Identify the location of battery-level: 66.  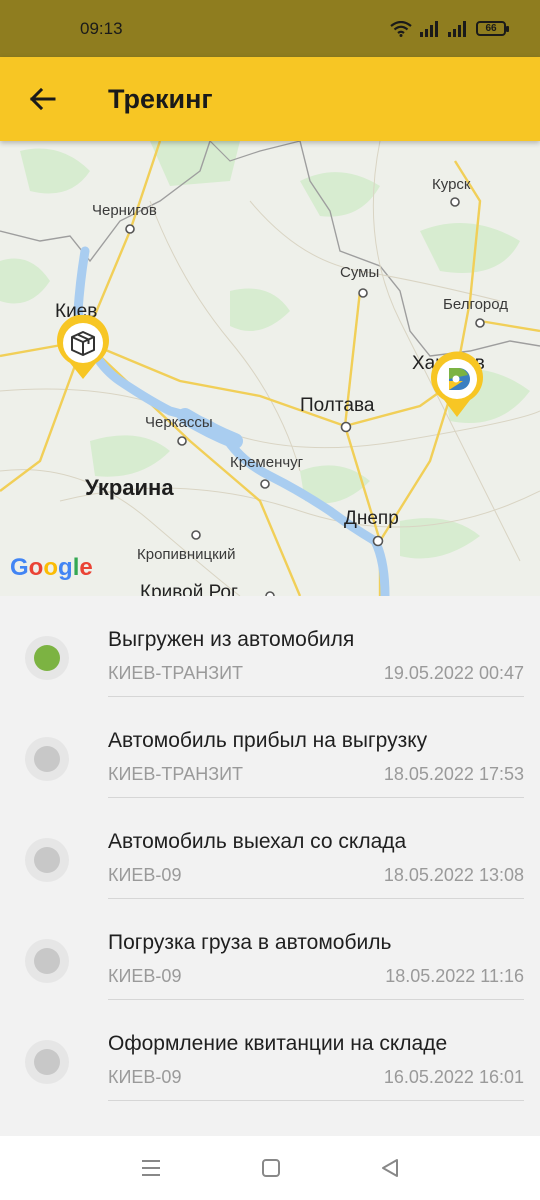
(491, 28).